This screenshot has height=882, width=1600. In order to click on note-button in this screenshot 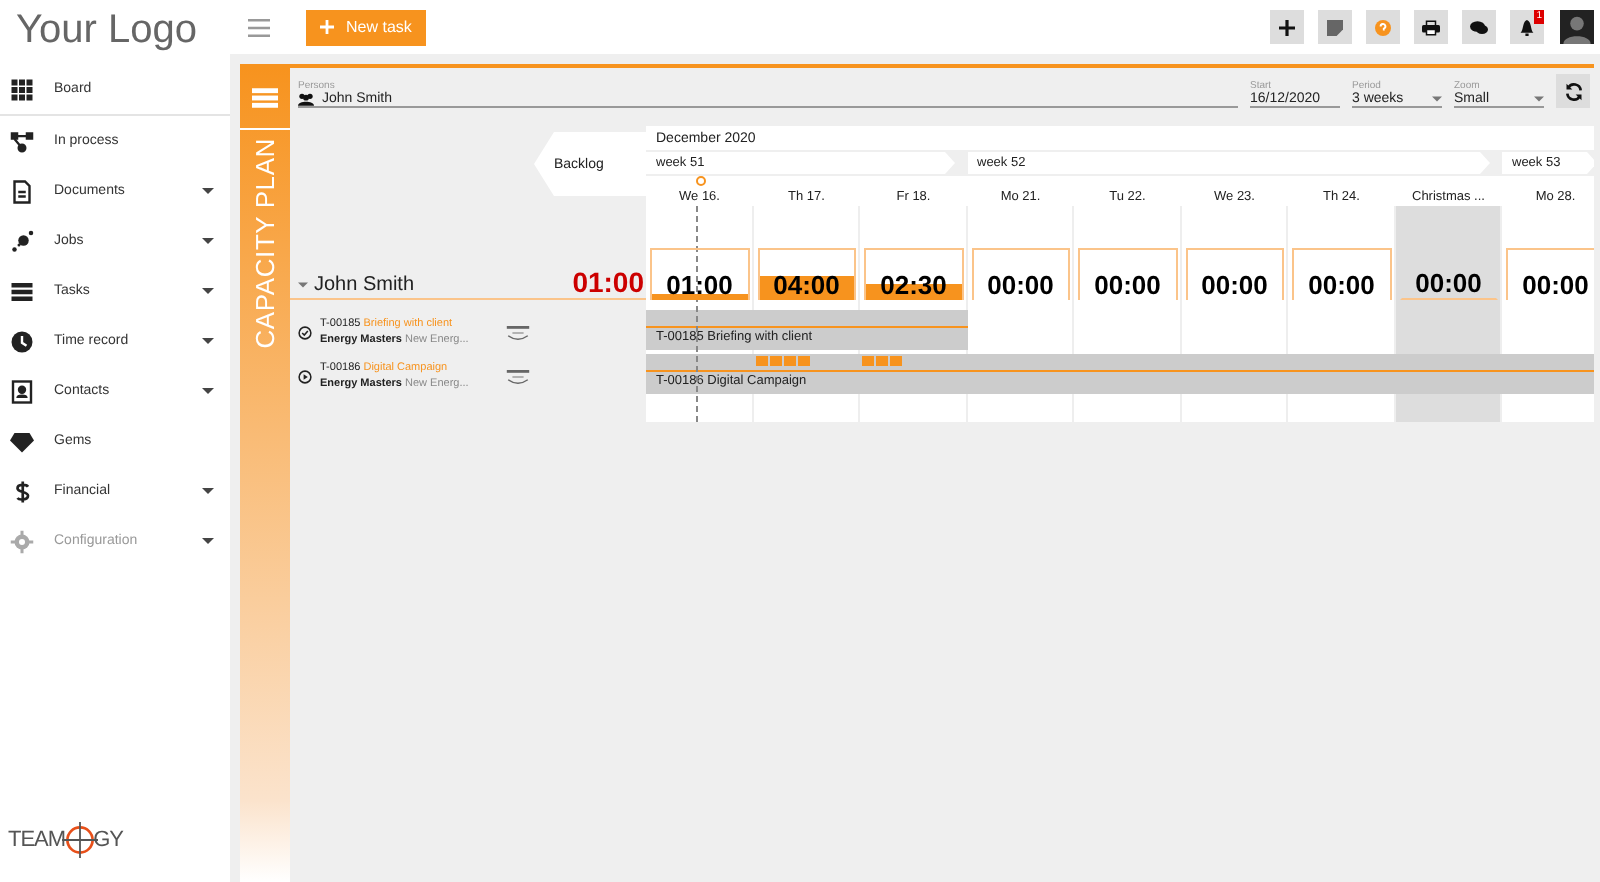, I will do `click(1335, 27)`.